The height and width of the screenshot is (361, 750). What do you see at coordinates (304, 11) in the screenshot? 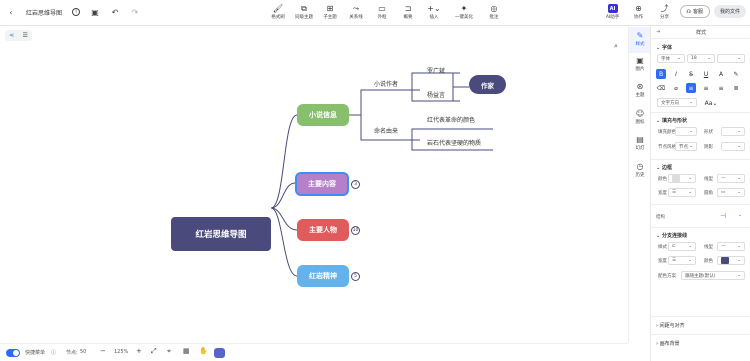
I see `sibling-topic-button: ⧉ 同级主题` at bounding box center [304, 11].